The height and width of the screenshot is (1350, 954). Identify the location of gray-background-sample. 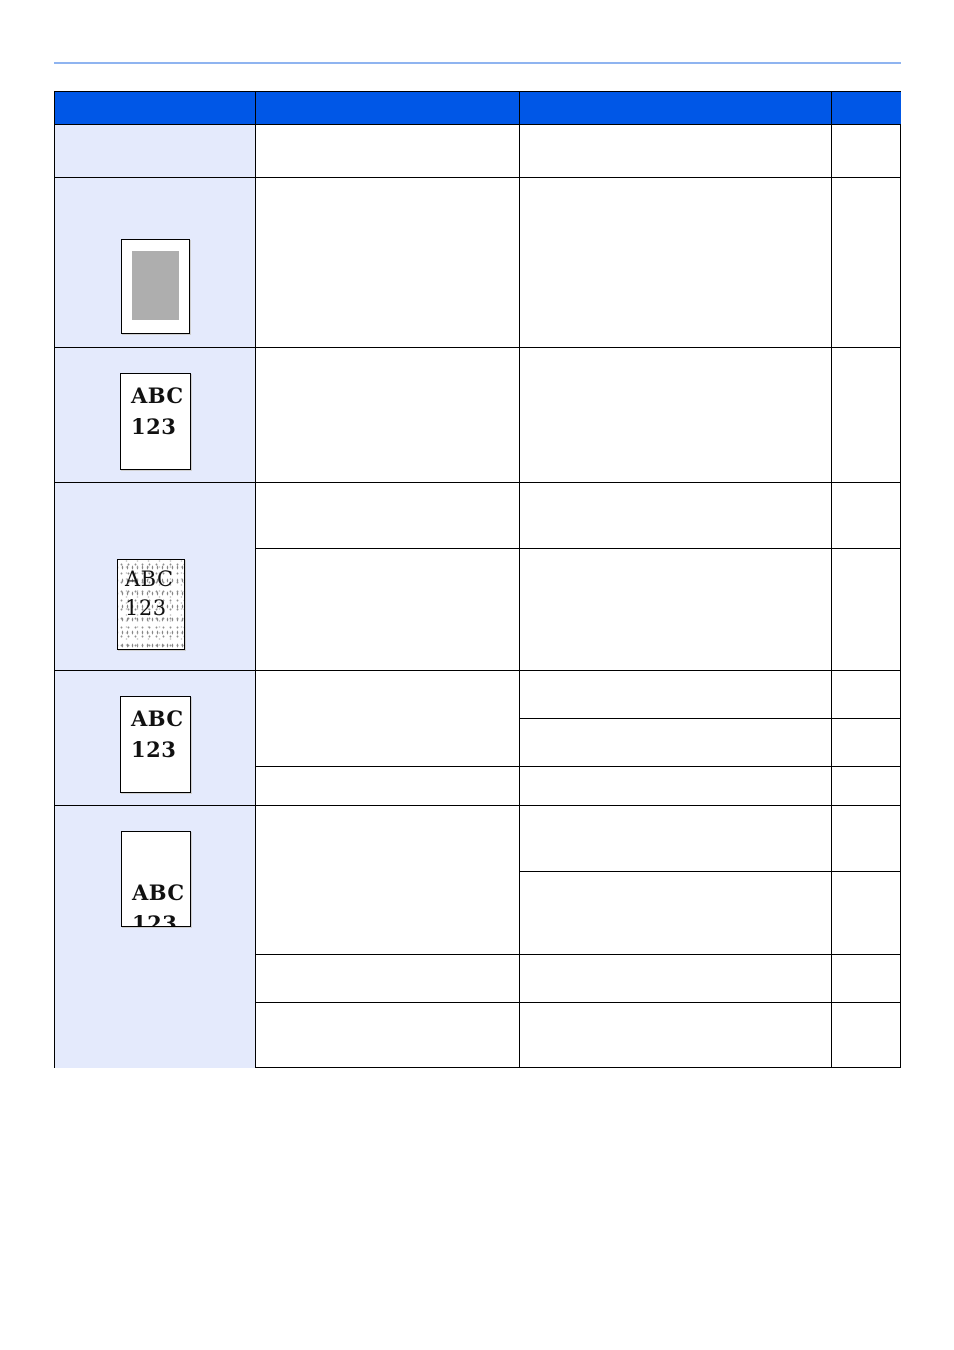
(155, 286).